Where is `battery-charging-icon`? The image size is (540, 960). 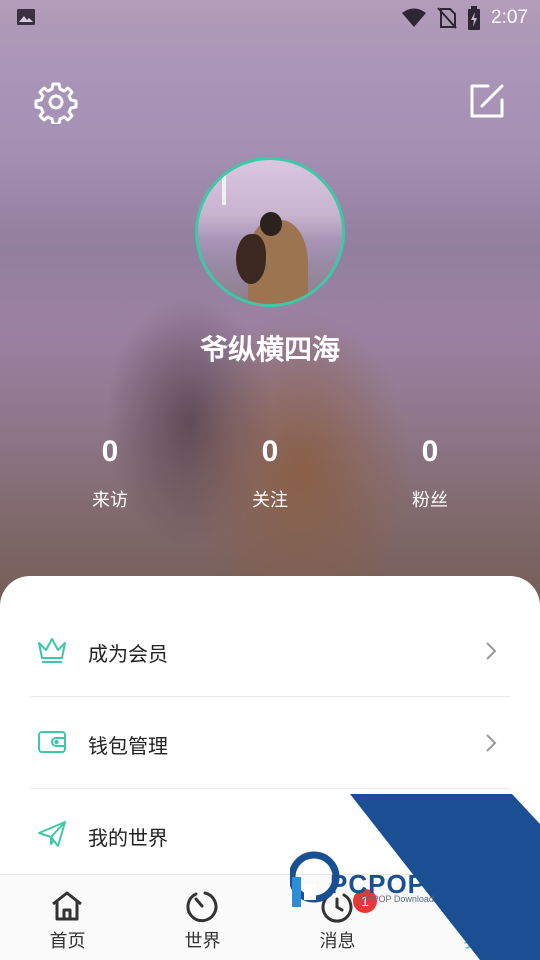
battery-charging-icon is located at coordinates (474, 18).